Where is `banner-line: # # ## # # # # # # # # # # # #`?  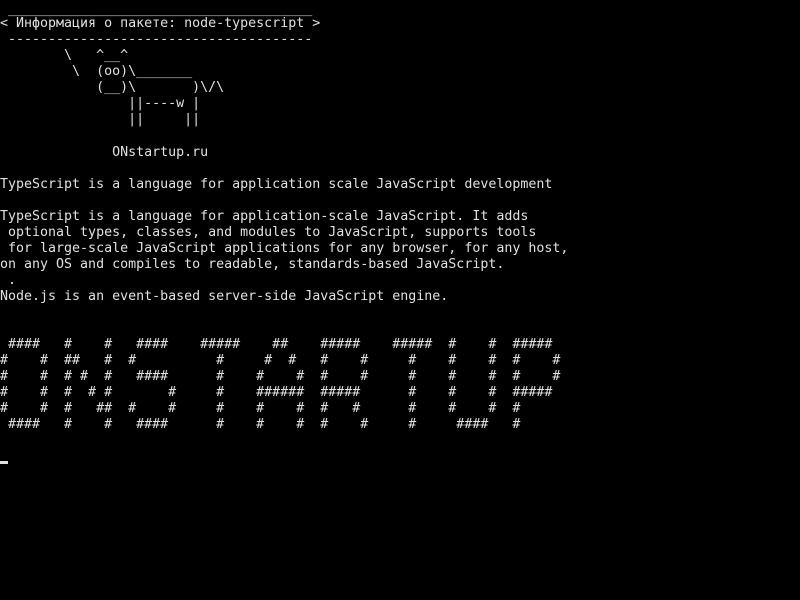
banner-line: # # ## # # # # # # # # # # # # is located at coordinates (280, 360).